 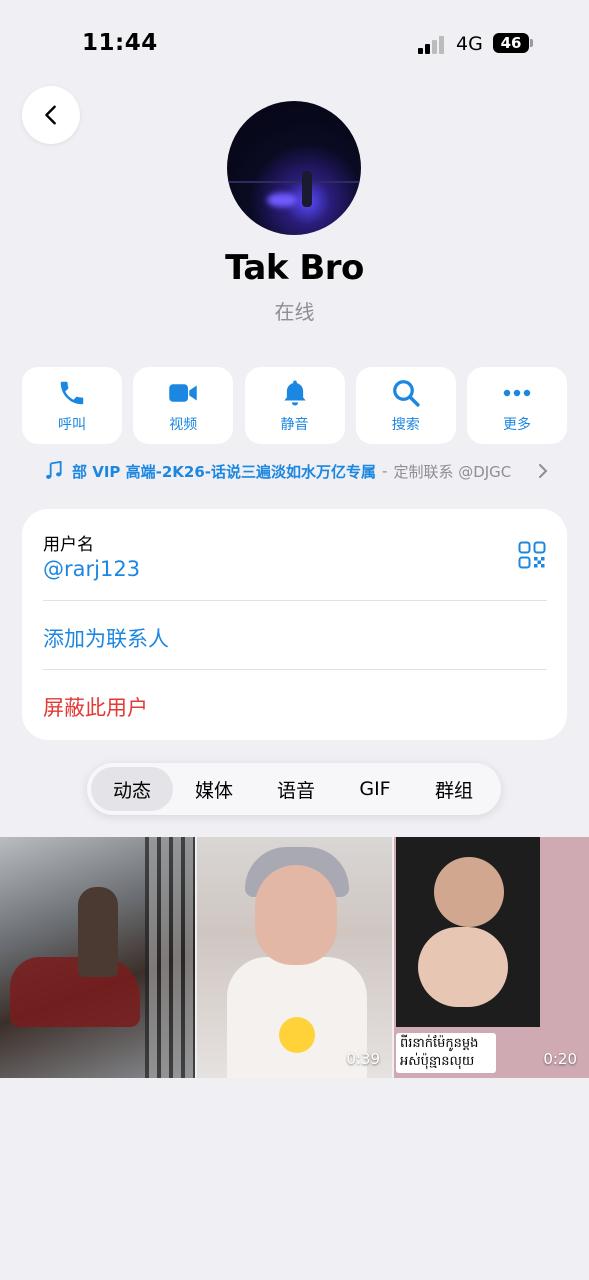 I want to click on chevron-left-icon, so click(x=50, y=115).